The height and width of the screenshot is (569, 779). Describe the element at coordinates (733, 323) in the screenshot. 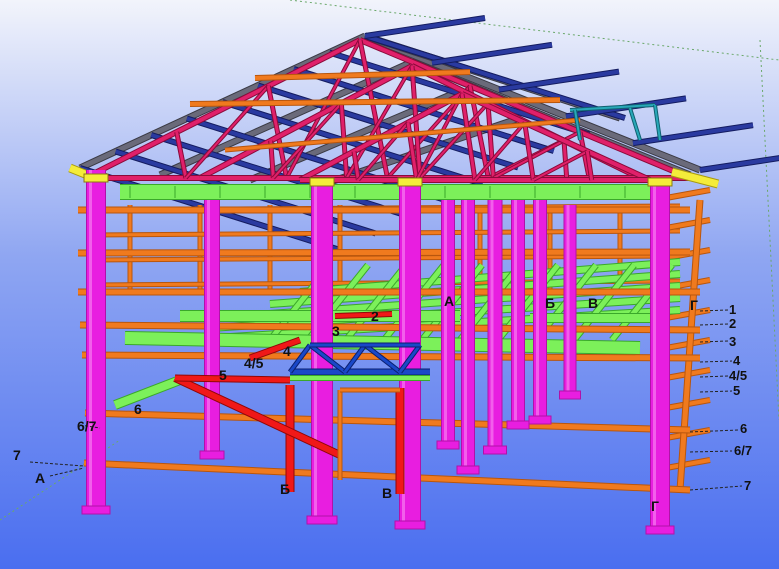

I see `grid-label-right-2: 2` at that location.